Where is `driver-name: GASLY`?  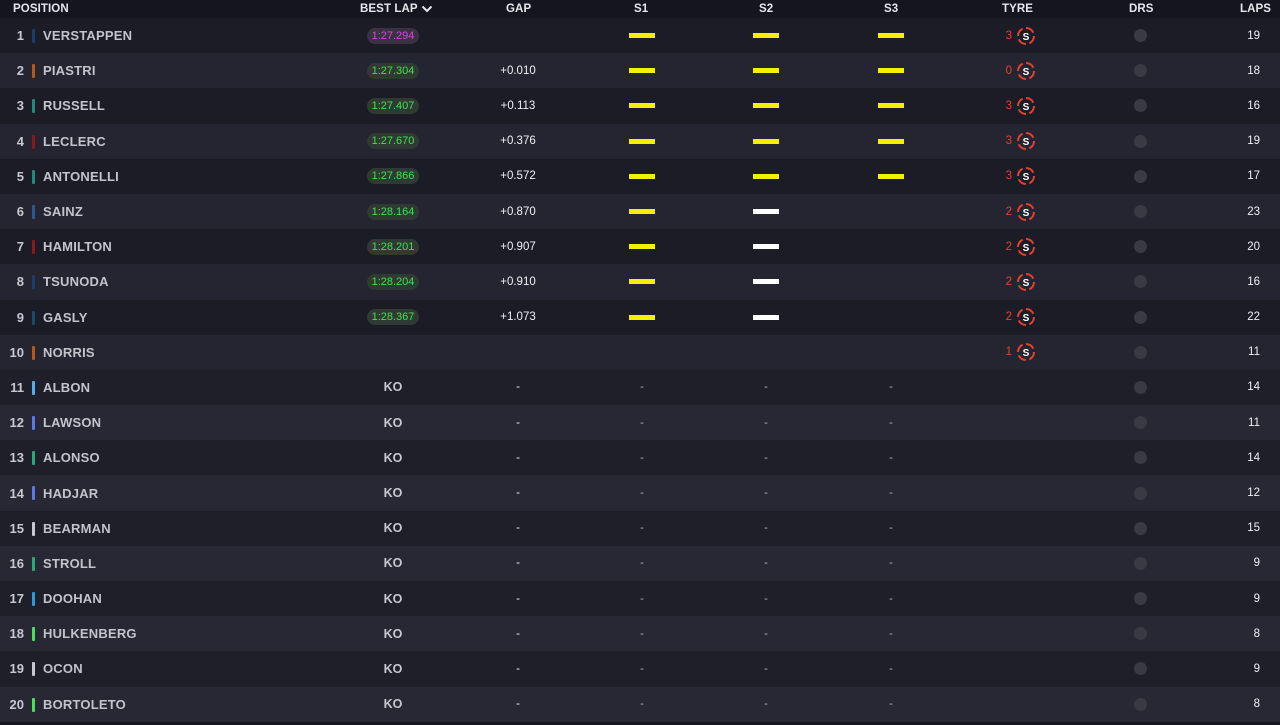 driver-name: GASLY is located at coordinates (65, 317).